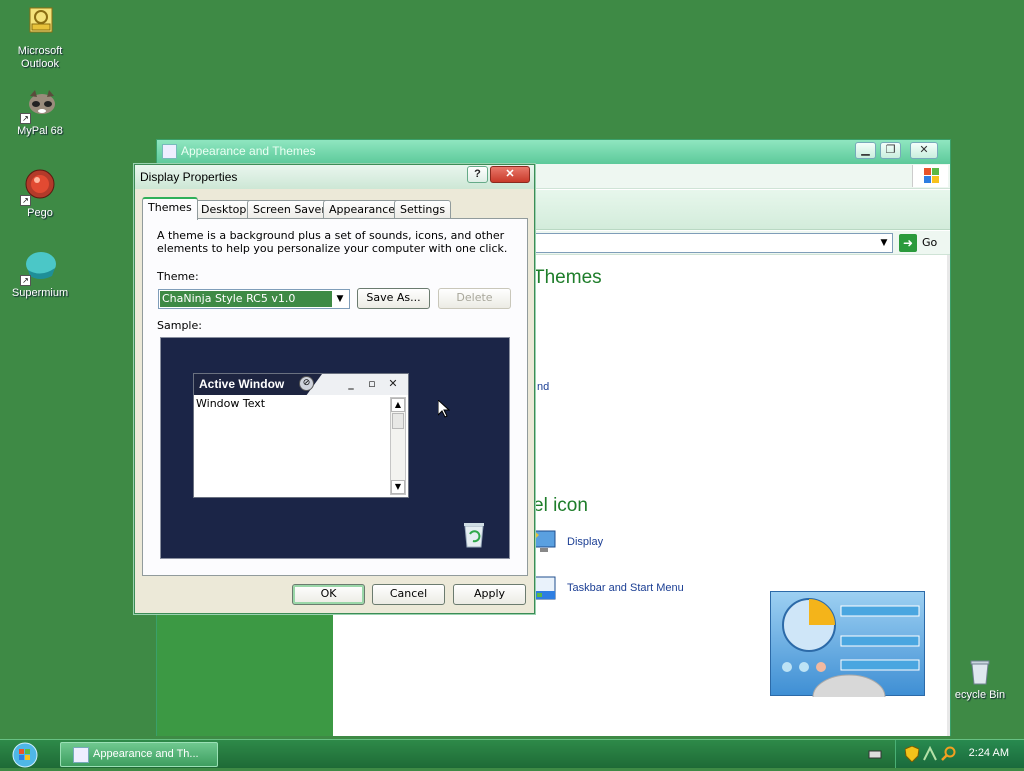 The image size is (1024, 771). Describe the element at coordinates (553, 152) in the screenshot. I see `window-titlebar: Appearance and Themes ▁ ❐ ✕` at that location.